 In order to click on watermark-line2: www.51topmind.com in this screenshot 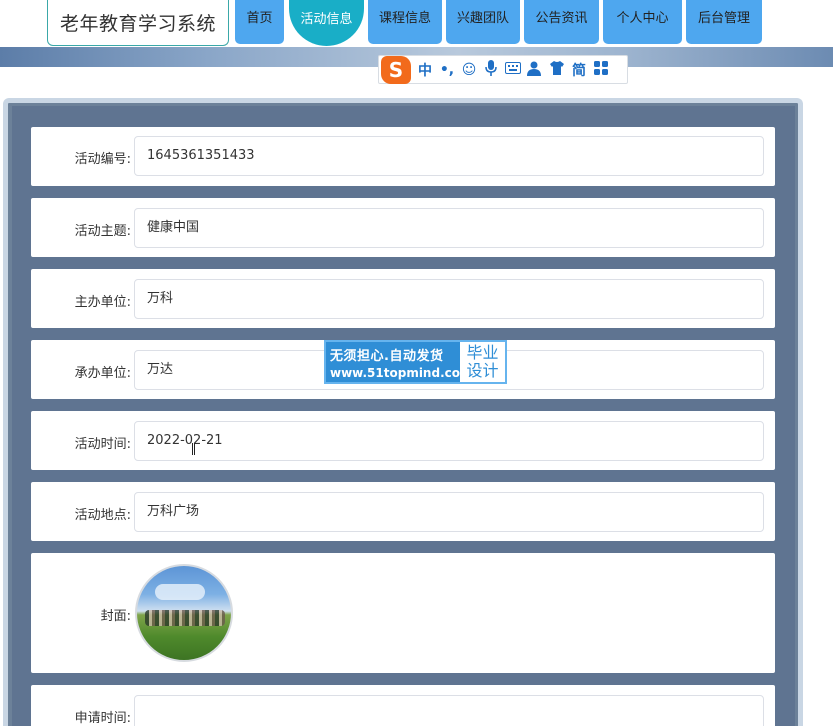, I will do `click(401, 373)`.